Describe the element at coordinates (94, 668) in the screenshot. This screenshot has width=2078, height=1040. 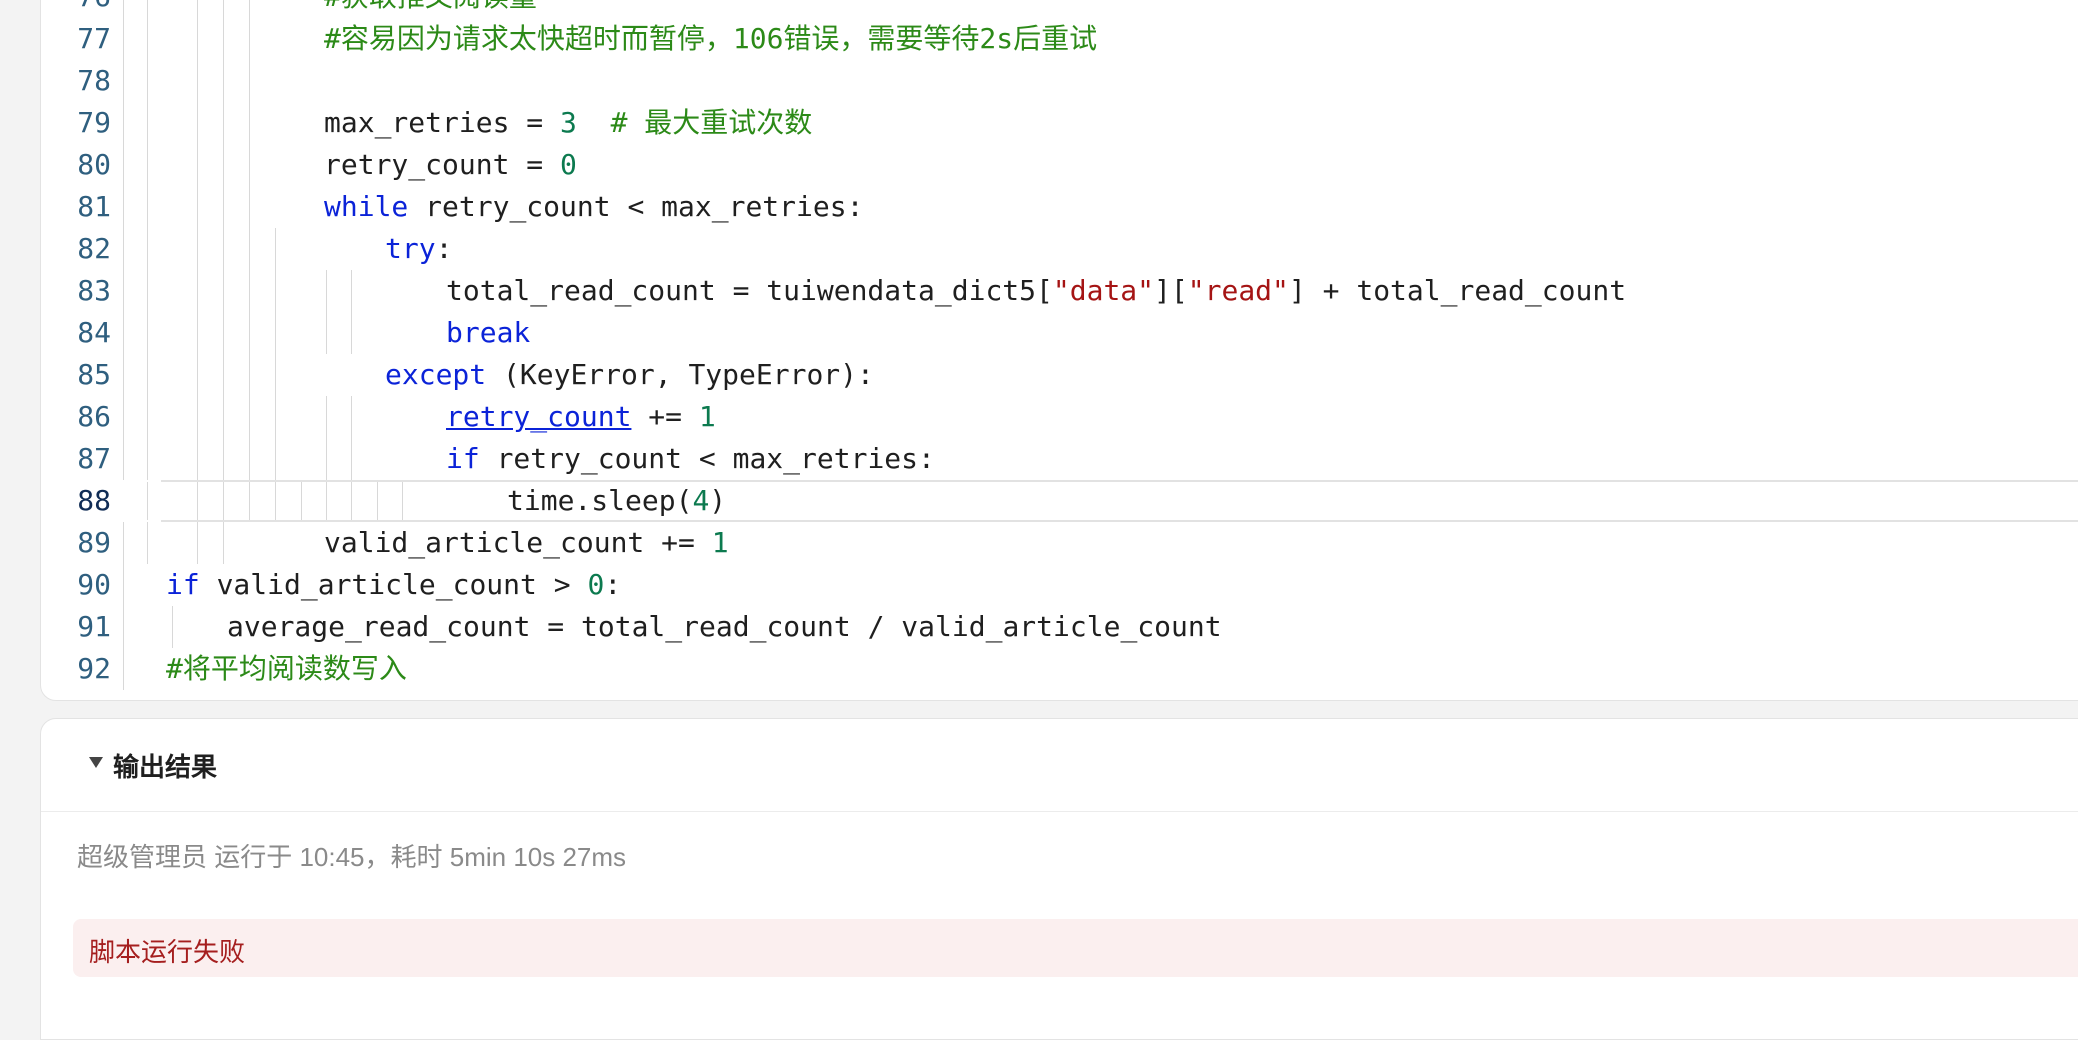
I see `line-number: 92` at that location.